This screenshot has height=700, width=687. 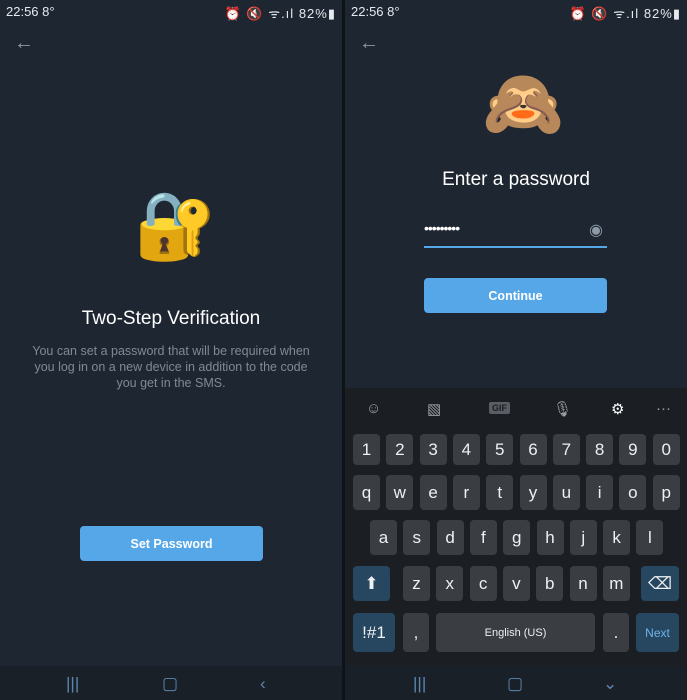 What do you see at coordinates (263, 684) in the screenshot?
I see `back-nav-icon: ‹` at bounding box center [263, 684].